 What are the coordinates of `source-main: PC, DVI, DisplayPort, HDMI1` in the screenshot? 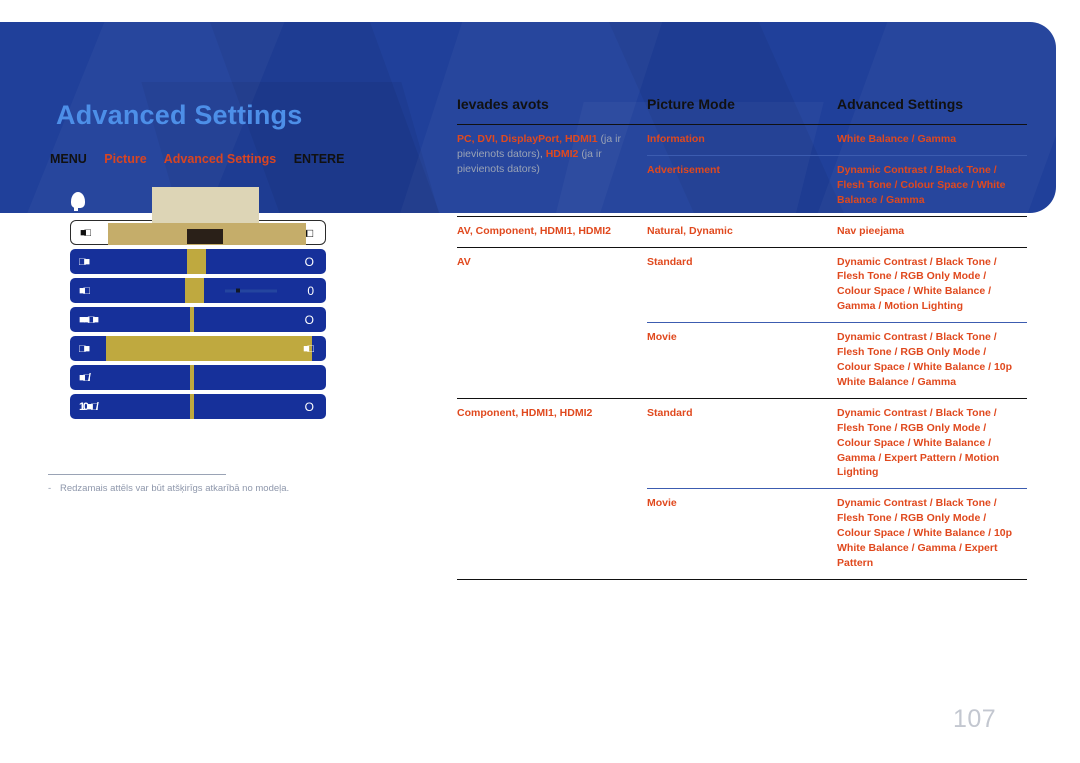 It's located at (527, 139).